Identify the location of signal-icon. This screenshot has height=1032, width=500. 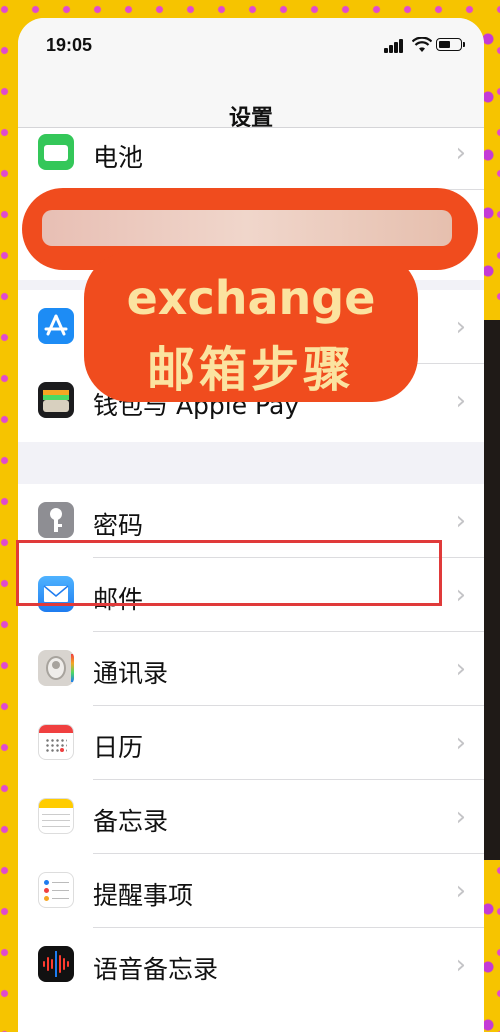
(395, 46).